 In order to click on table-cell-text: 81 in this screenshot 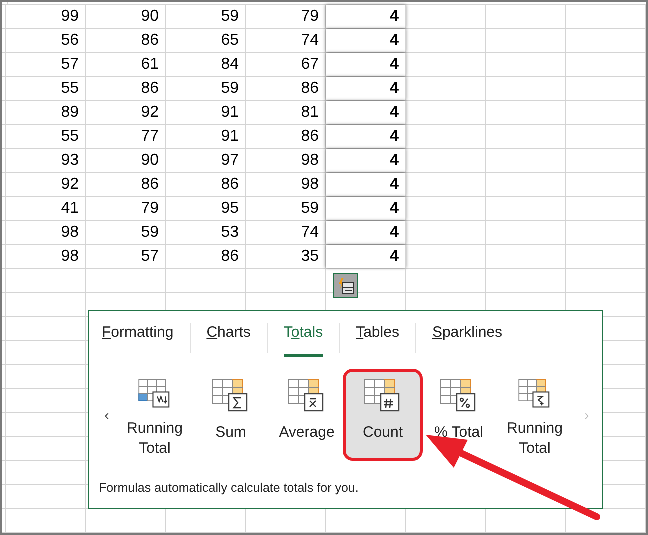, I will do `click(310, 112)`.